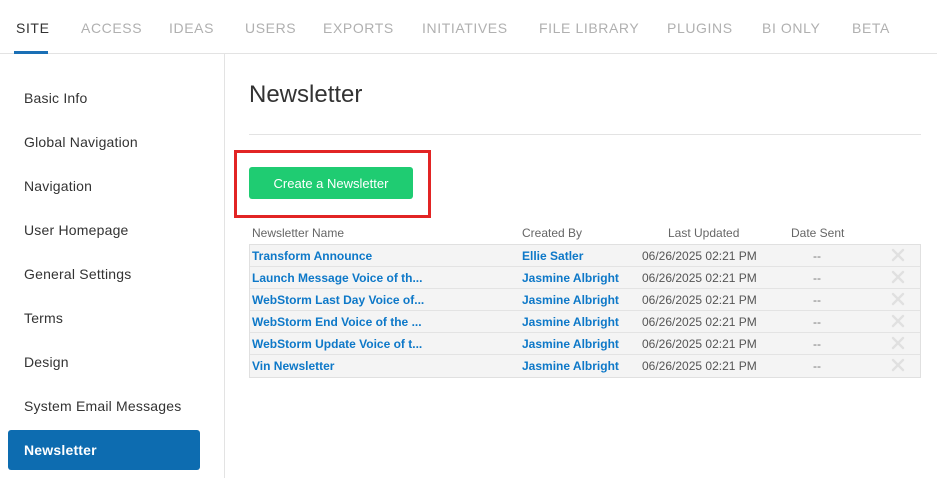 This screenshot has height=478, width=937. I want to click on tab-ideas: IDEAS, so click(191, 28).